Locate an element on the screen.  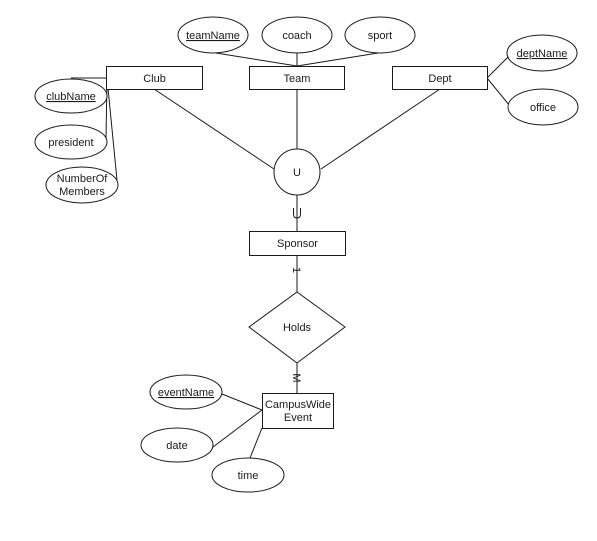
entity-dept: Dept is located at coordinates (440, 78).